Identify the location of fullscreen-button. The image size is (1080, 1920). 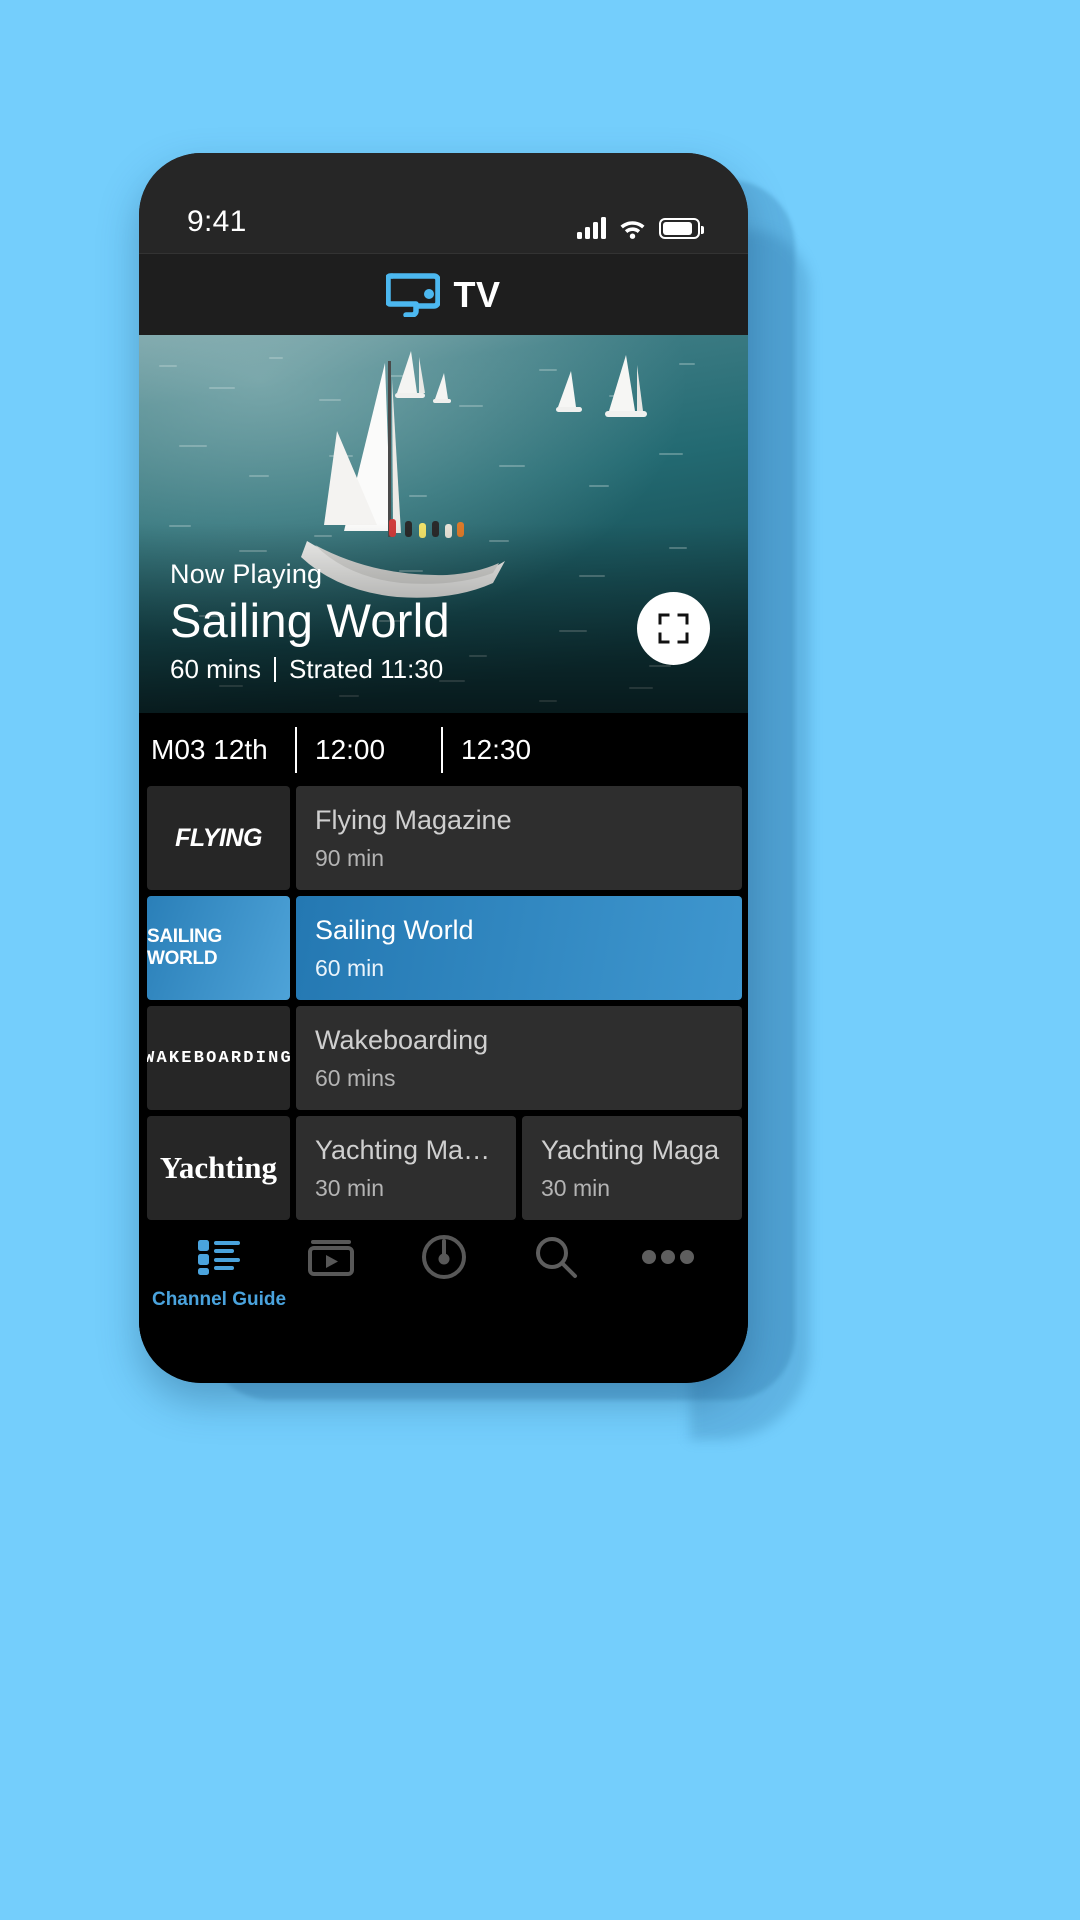
(673, 628).